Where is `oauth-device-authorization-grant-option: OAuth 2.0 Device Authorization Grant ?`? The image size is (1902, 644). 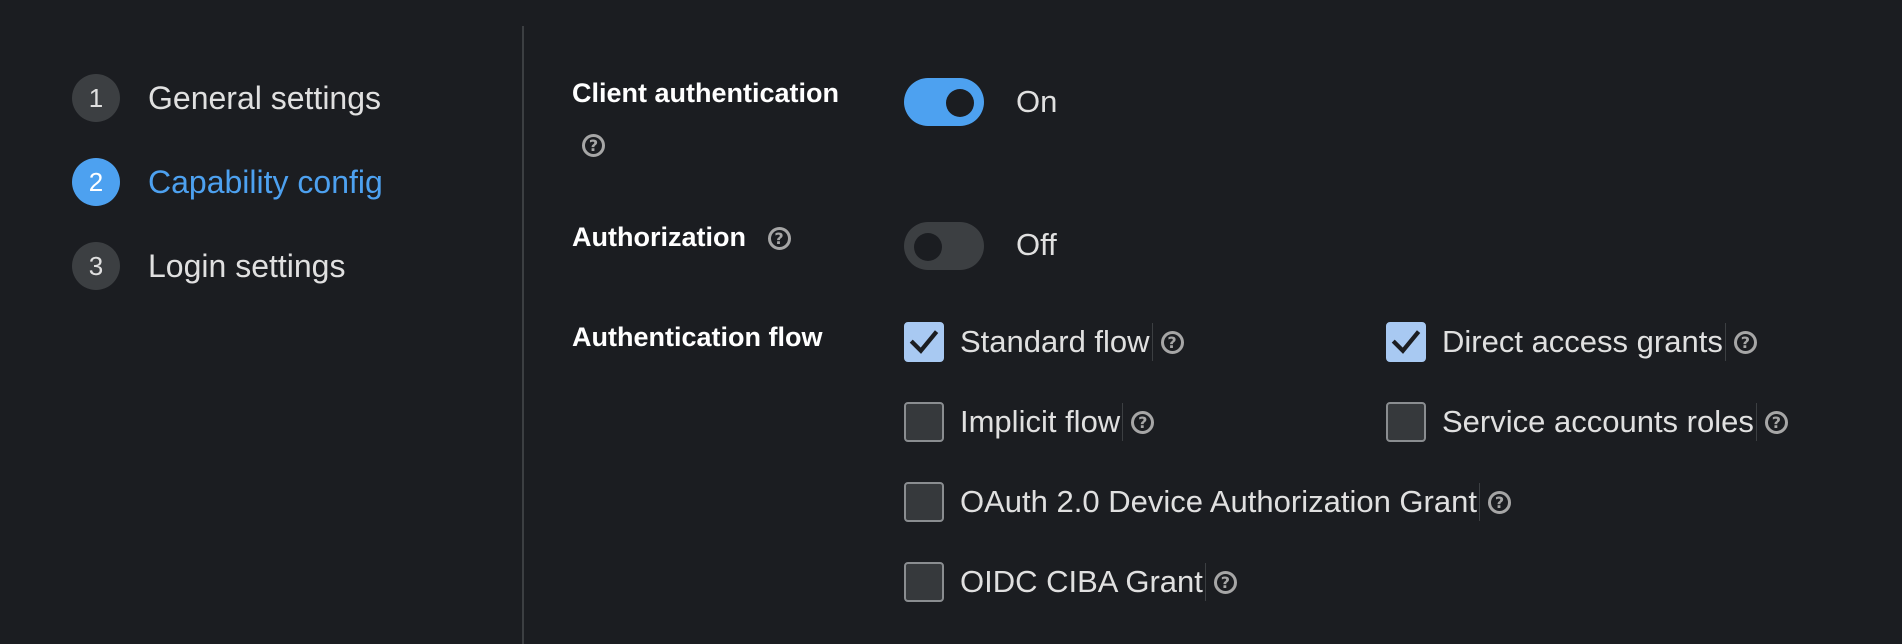
oauth-device-authorization-grant-option: OAuth 2.0 Device Authorization Grant ? is located at coordinates (1207, 502).